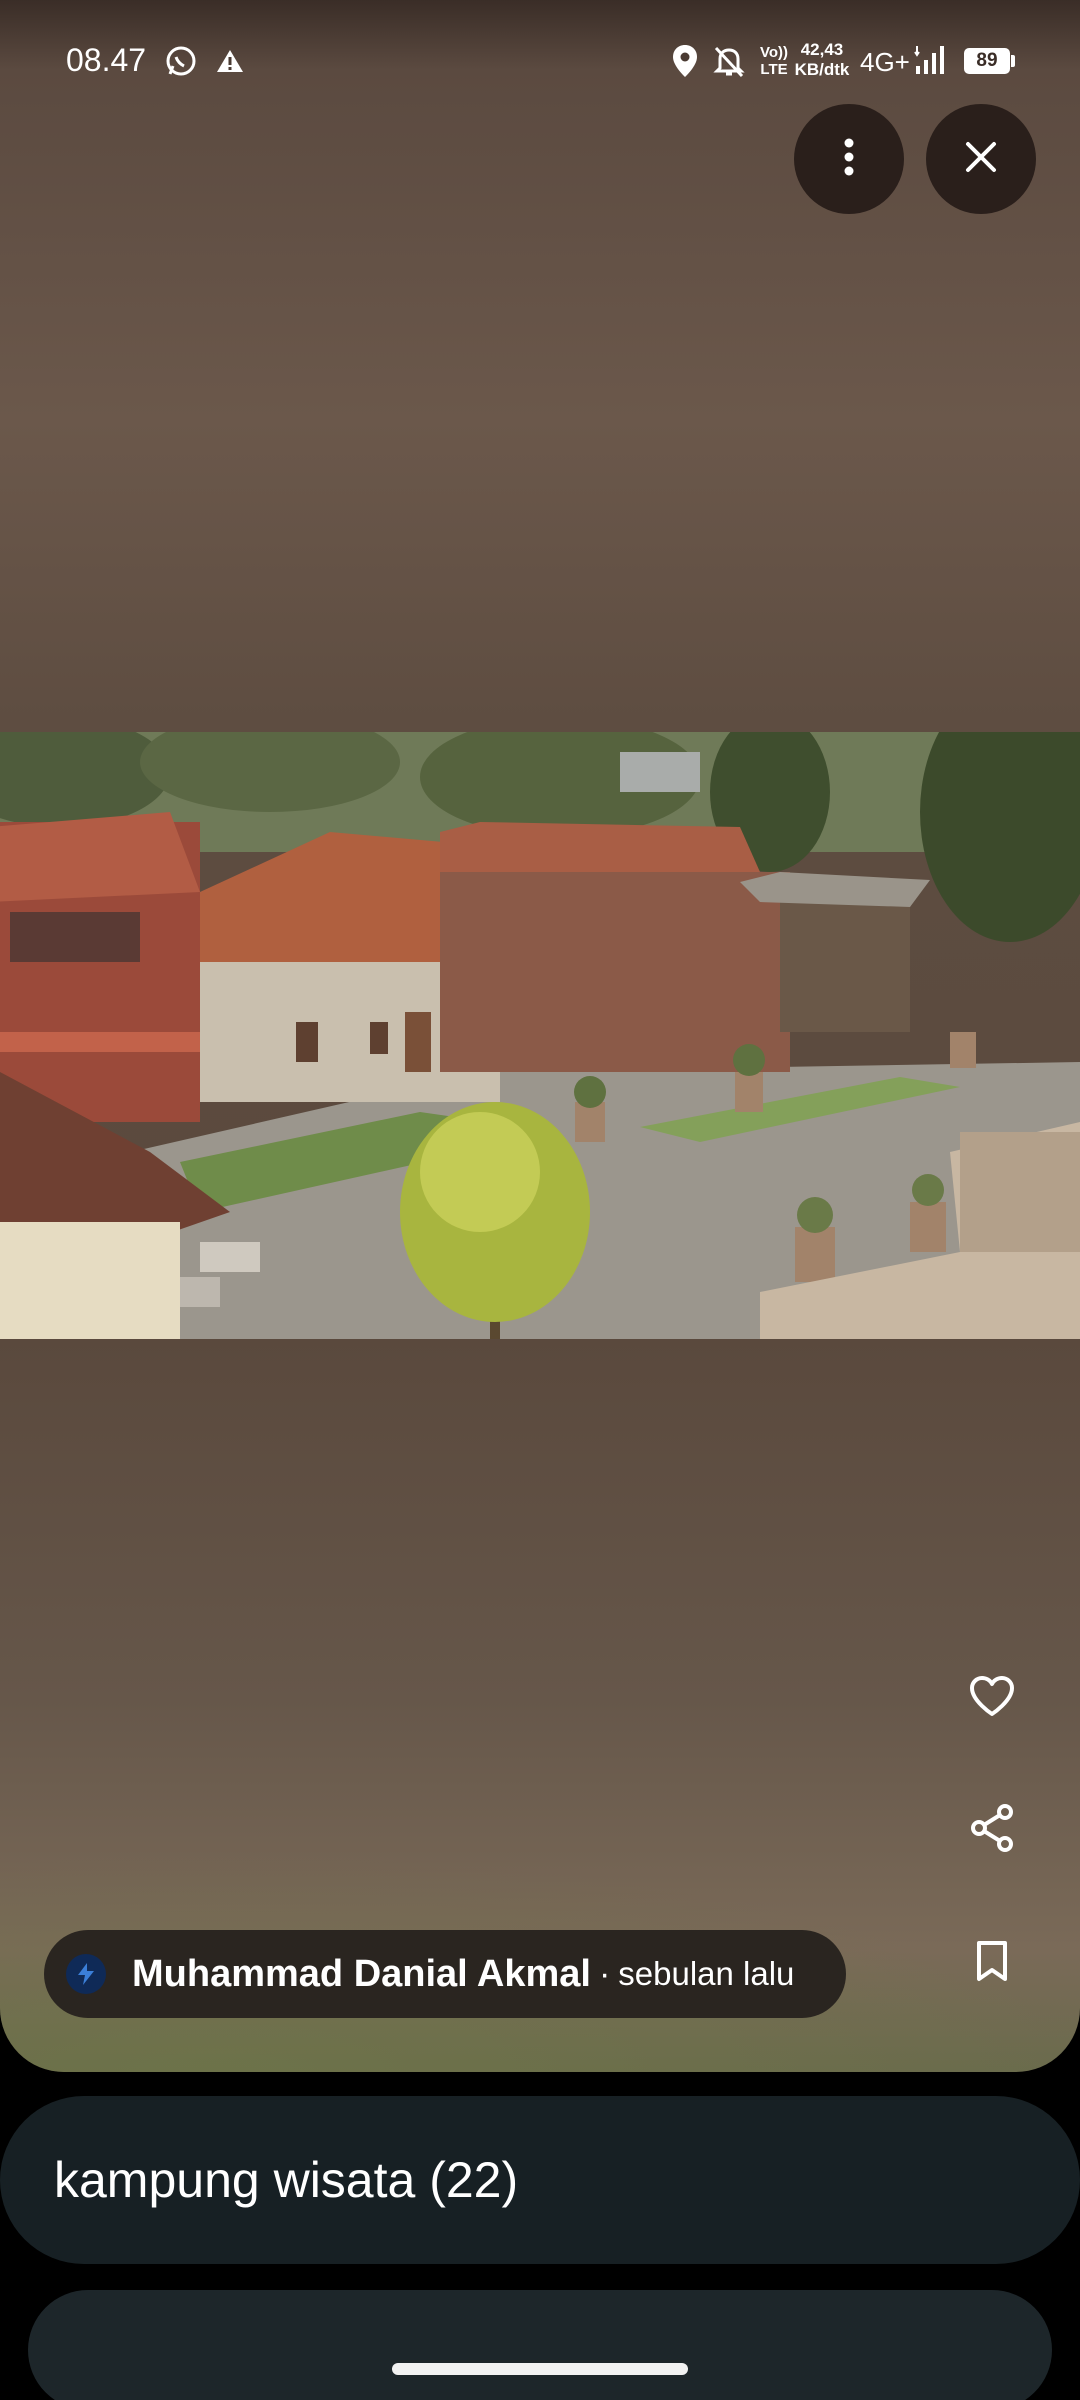  What do you see at coordinates (729, 63) in the screenshot?
I see `mute-bell-icon` at bounding box center [729, 63].